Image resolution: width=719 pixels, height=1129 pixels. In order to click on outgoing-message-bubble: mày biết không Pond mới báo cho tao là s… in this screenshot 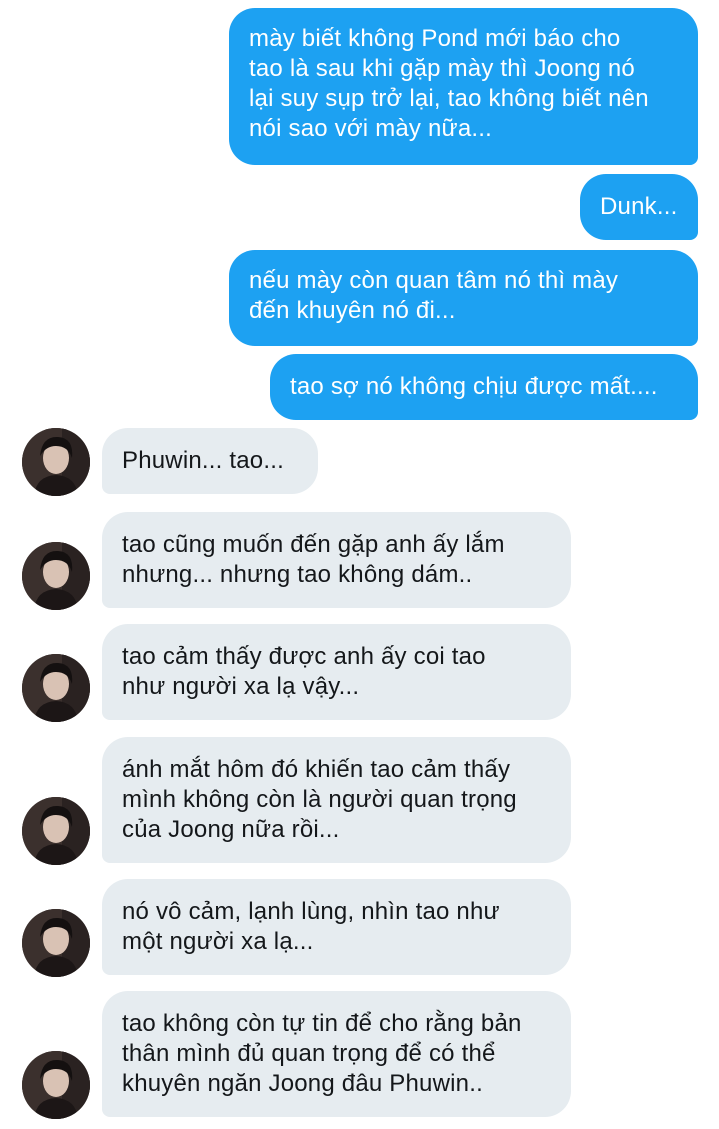, I will do `click(463, 86)`.